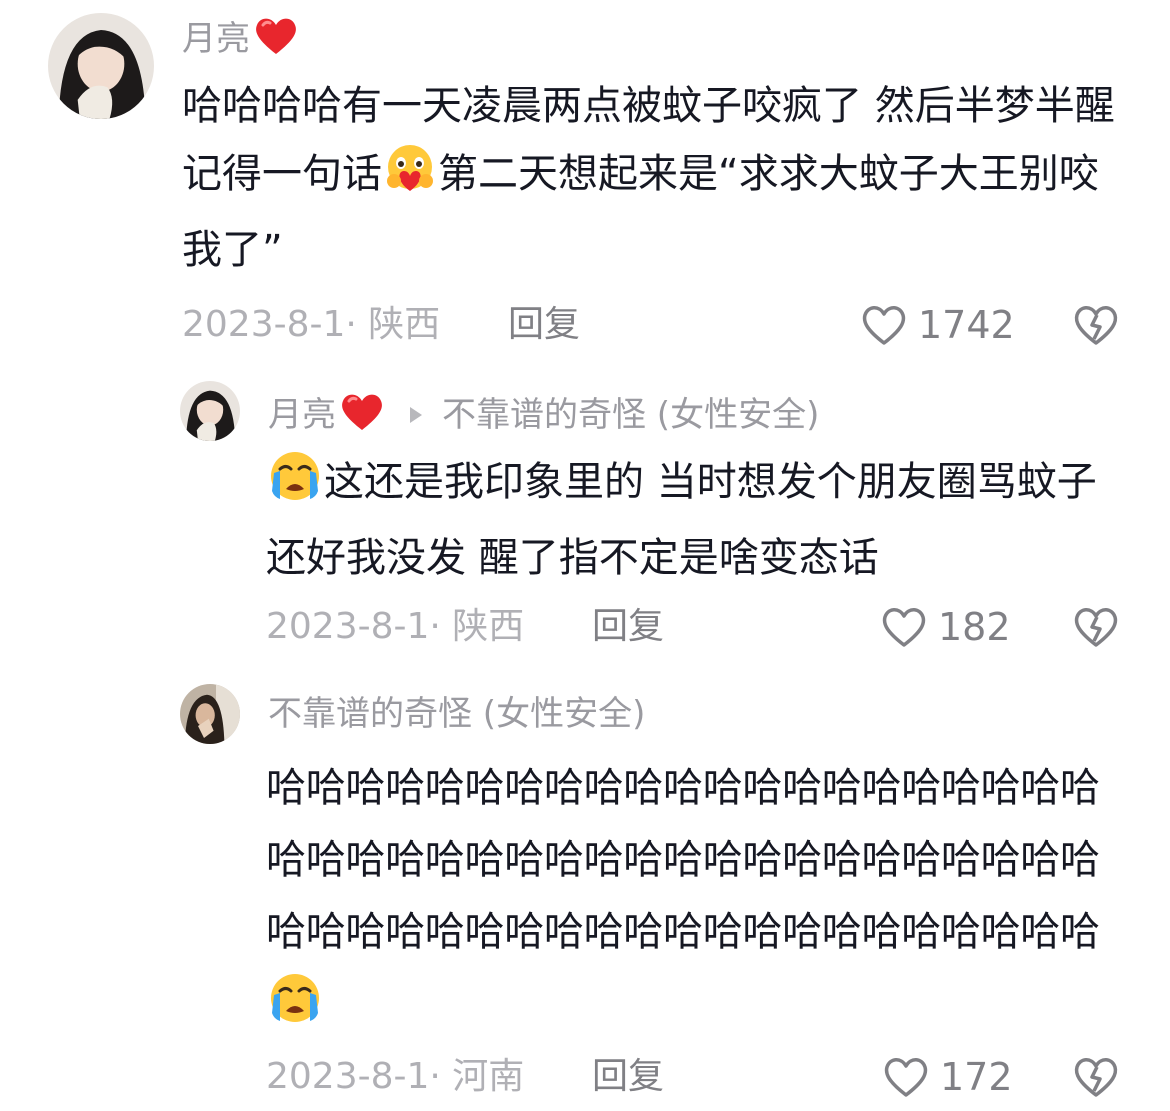  Describe the element at coordinates (974, 627) in the screenshot. I see `like-count: 182` at that location.